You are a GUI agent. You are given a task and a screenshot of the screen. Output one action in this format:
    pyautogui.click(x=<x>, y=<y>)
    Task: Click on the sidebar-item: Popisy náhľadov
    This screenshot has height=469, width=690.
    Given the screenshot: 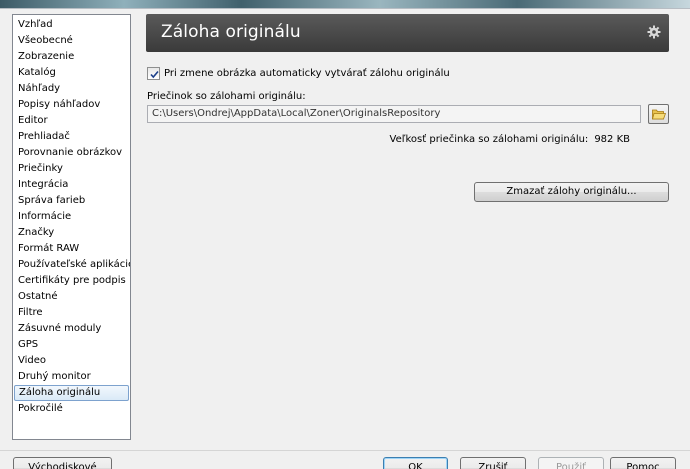 What is the action you would take?
    pyautogui.click(x=71, y=105)
    